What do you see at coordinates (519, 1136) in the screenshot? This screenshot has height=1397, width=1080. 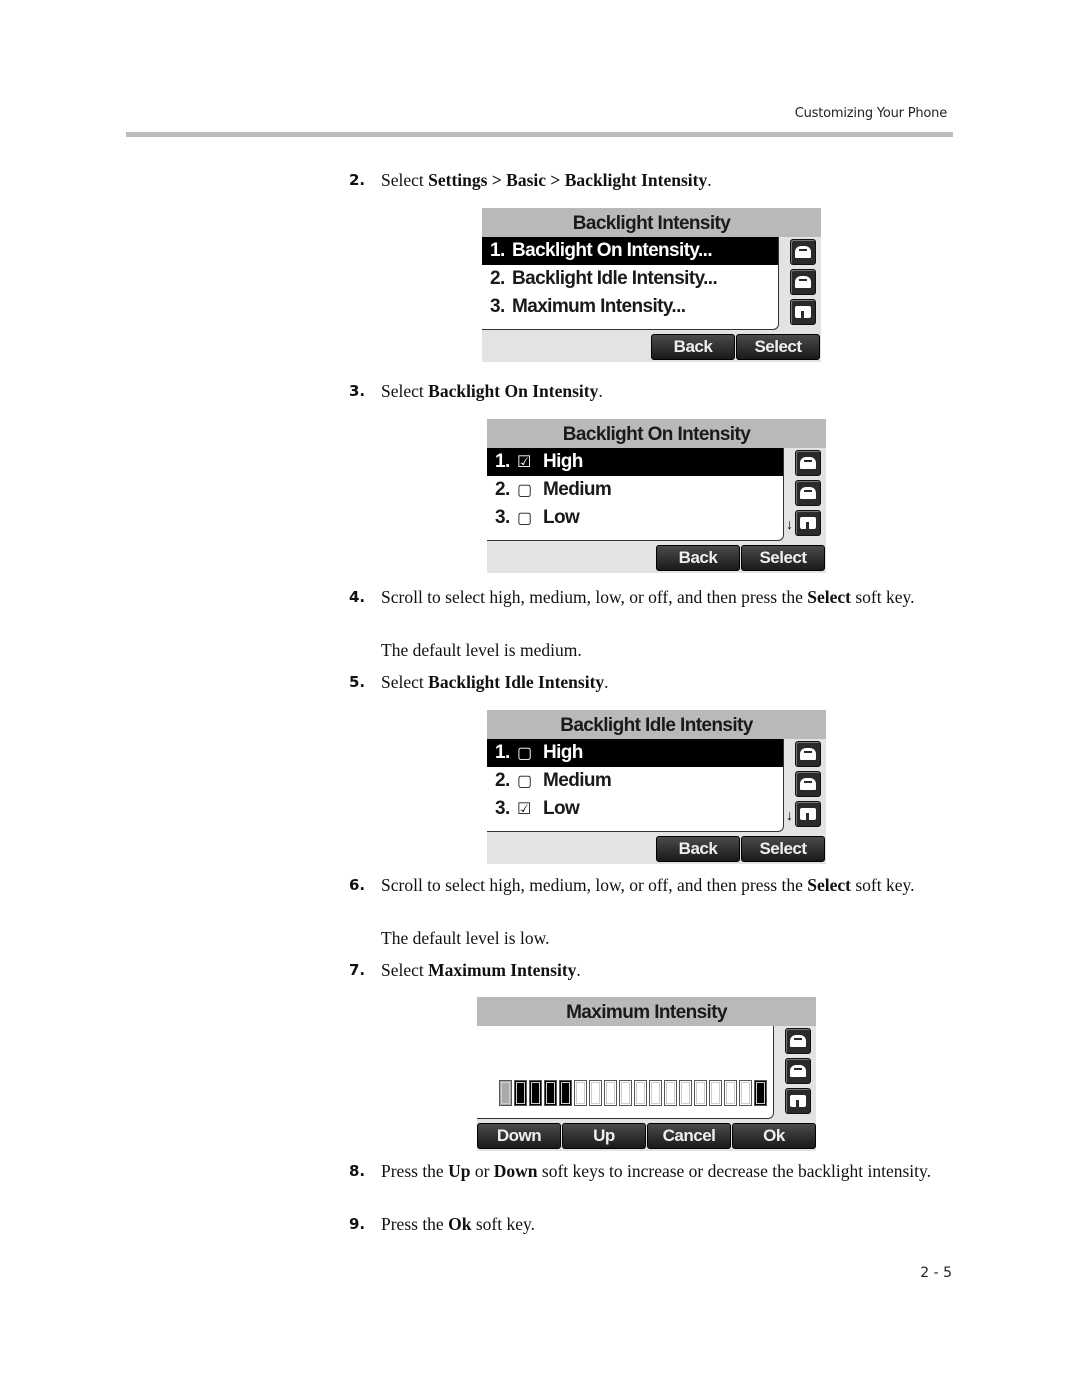 I see `down-softkey: Down` at bounding box center [519, 1136].